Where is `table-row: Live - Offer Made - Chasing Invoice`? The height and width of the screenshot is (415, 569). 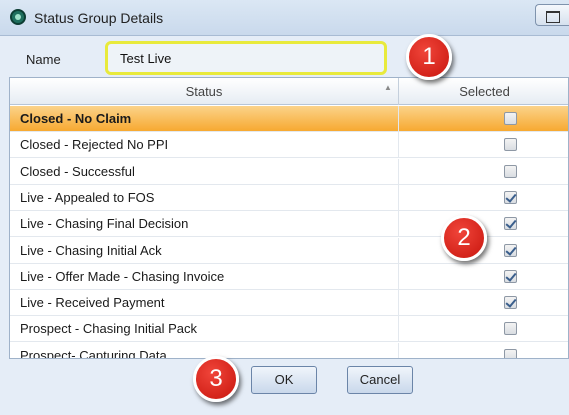 table-row: Live - Offer Made - Chasing Invoice is located at coordinates (289, 276).